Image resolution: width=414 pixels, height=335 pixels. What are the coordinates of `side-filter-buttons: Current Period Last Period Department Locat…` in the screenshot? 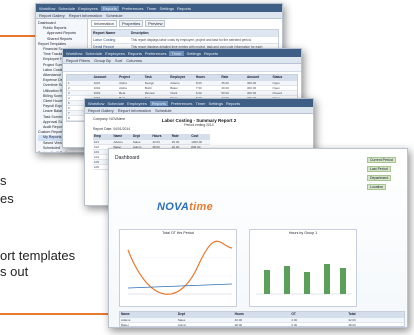 It's located at (387, 182).